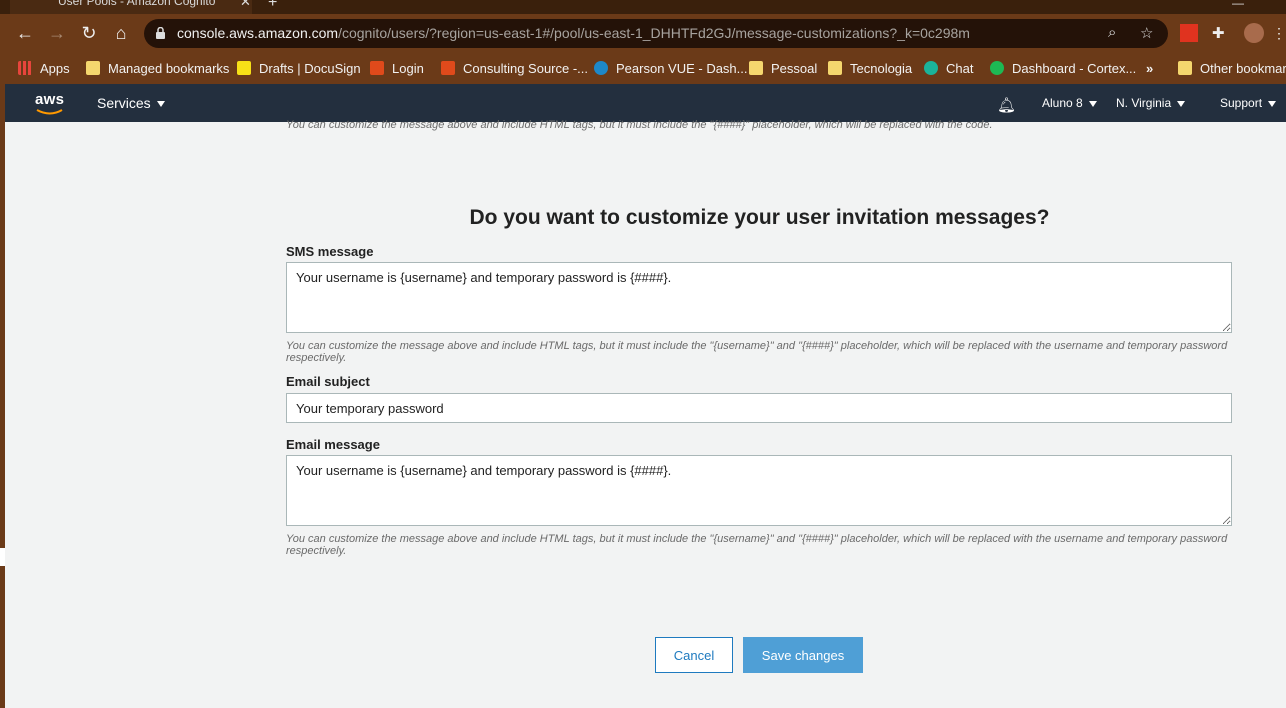 The image size is (1286, 708). I want to click on lock-icon, so click(160, 33).